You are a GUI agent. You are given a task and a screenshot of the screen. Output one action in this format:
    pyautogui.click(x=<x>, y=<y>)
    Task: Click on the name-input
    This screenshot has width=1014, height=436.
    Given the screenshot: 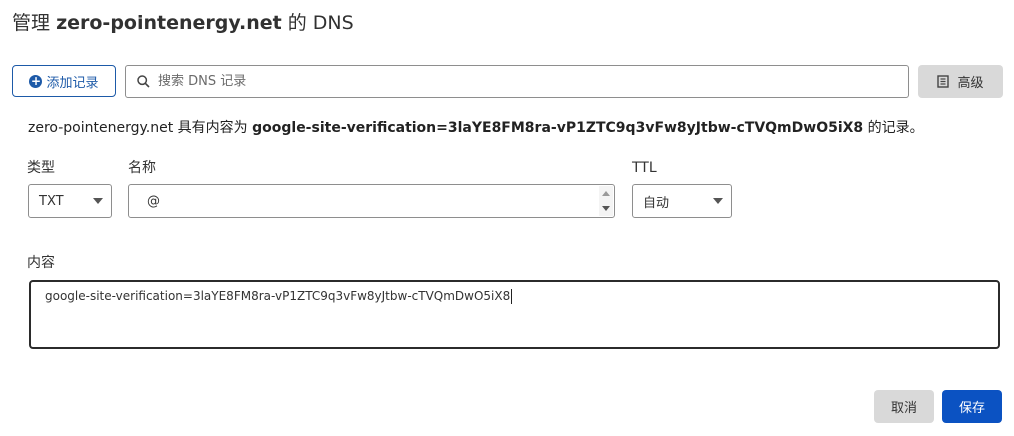 What is the action you would take?
    pyautogui.click(x=367, y=201)
    